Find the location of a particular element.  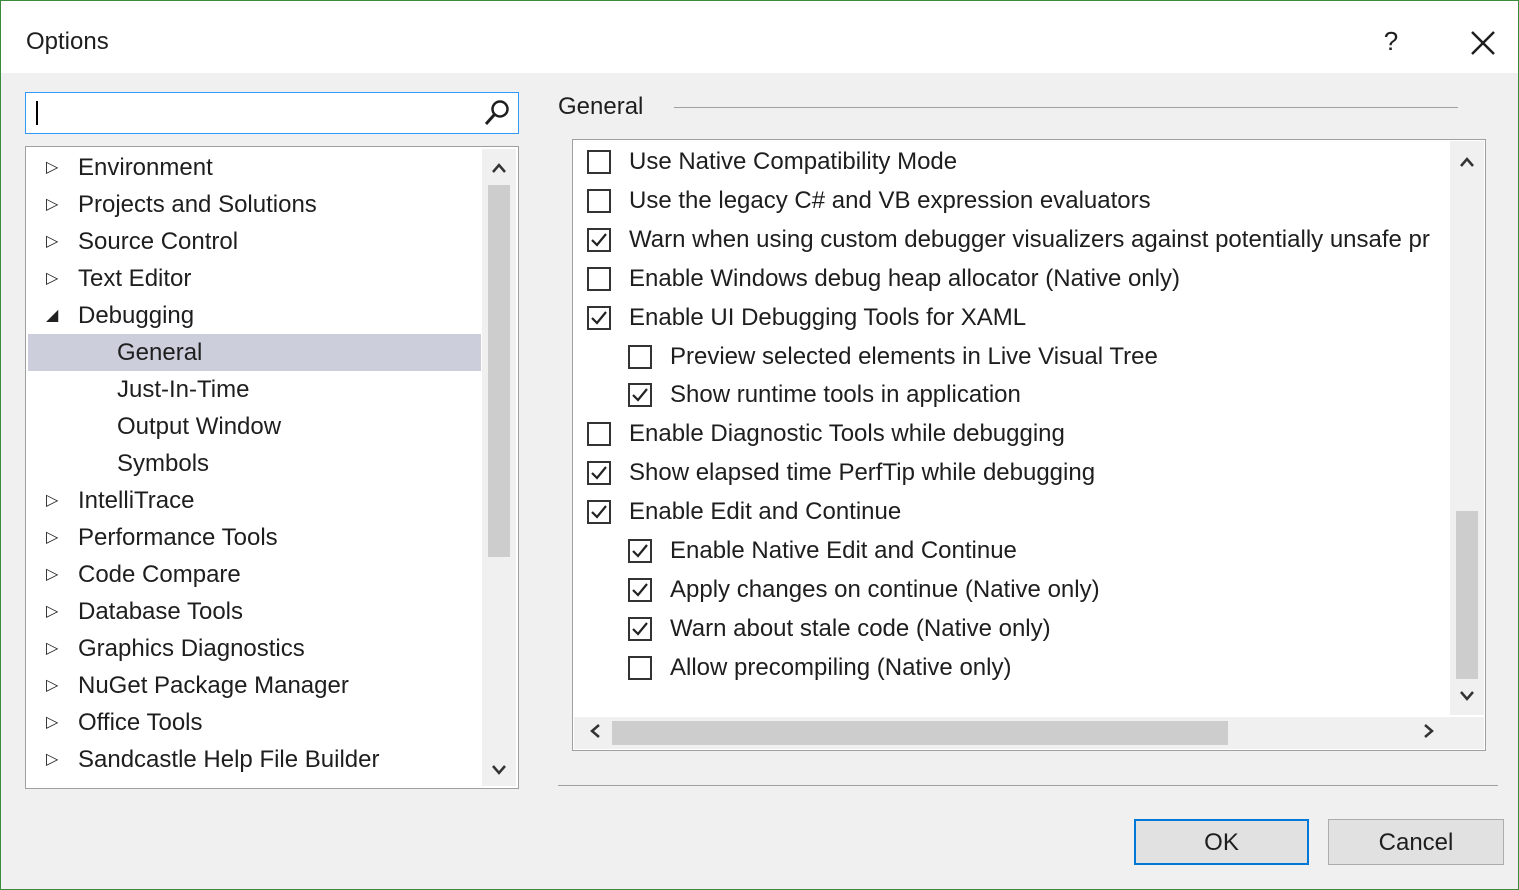

tree-item: ▷ Text Editor is located at coordinates (254, 278).